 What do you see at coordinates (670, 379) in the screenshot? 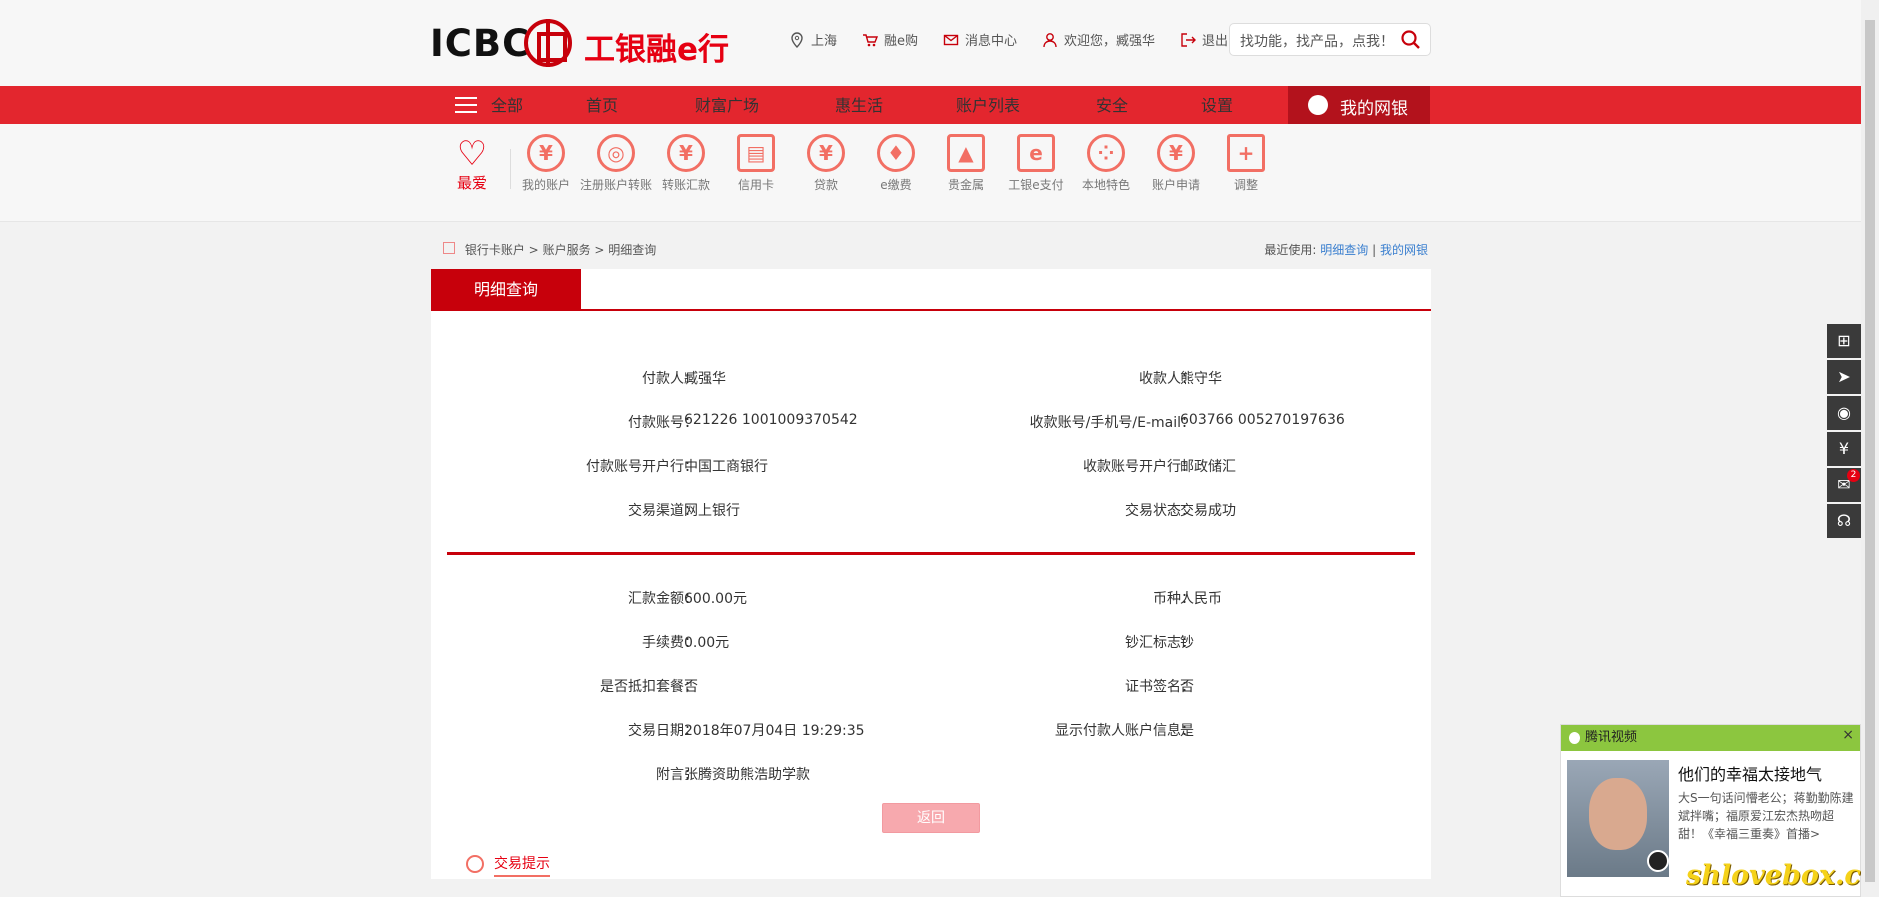
I see `field-label: 付款人：` at bounding box center [670, 379].